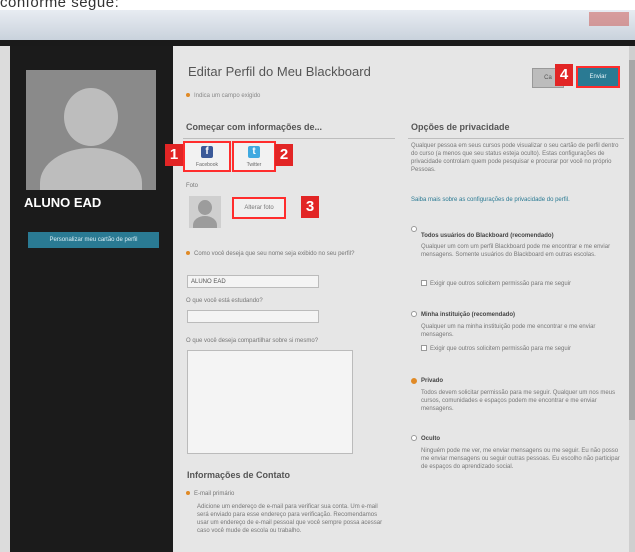 Image resolution: width=635 pixels, height=552 pixels. Describe the element at coordinates (632, 240) in the screenshot. I see `scrollbar-thumb` at that location.